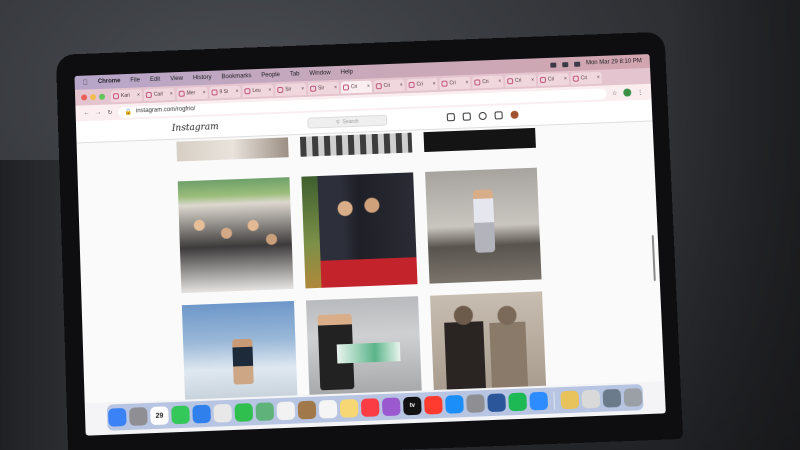  I want to click on battery-icon, so click(565, 64).